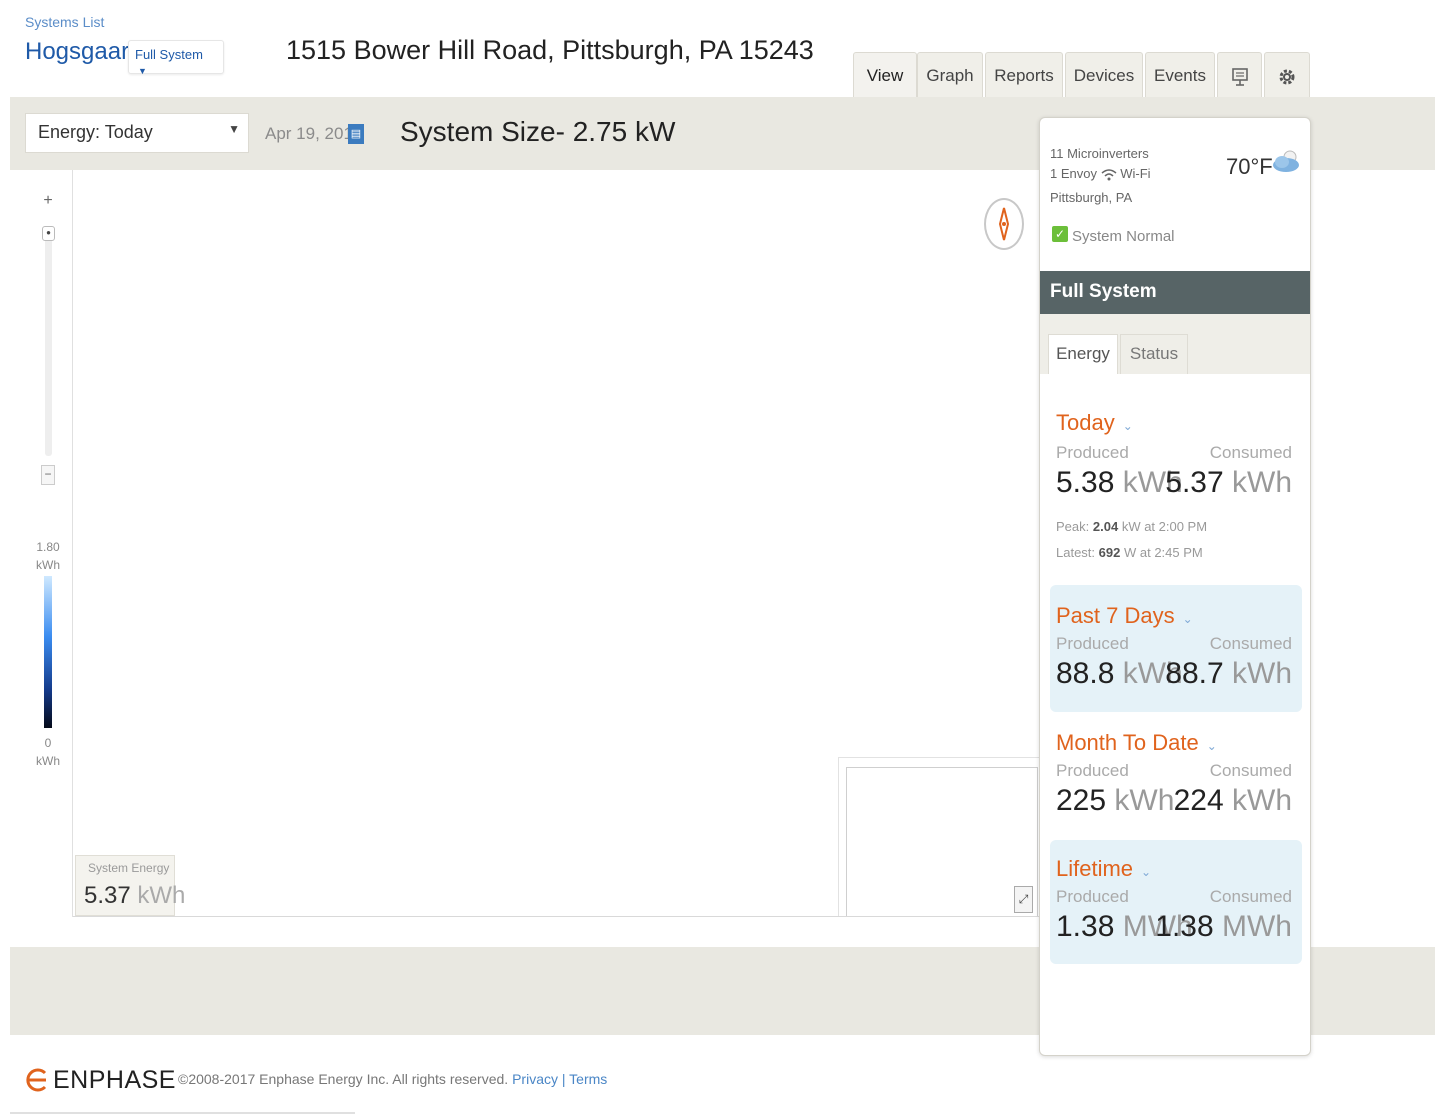  I want to click on envoy-count: 1 Envoy, so click(1073, 173).